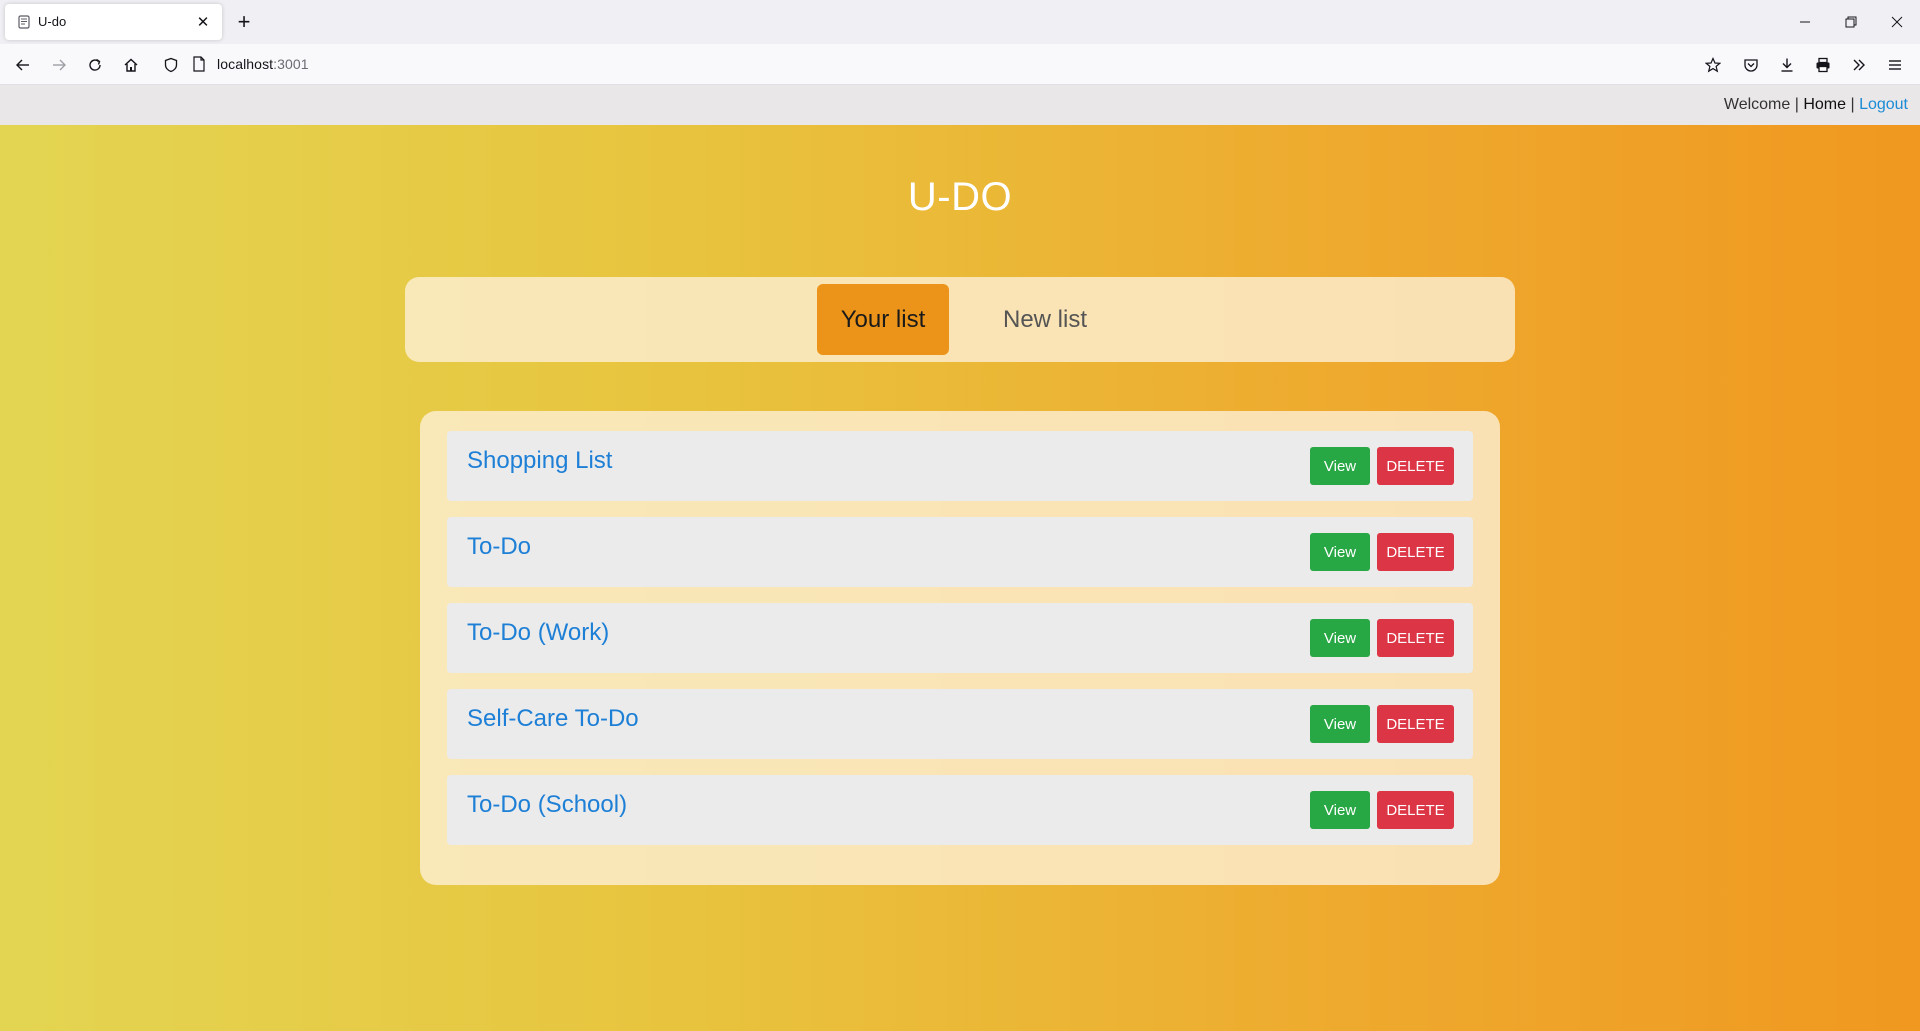  What do you see at coordinates (95, 65) in the screenshot?
I see `reload-icon` at bounding box center [95, 65].